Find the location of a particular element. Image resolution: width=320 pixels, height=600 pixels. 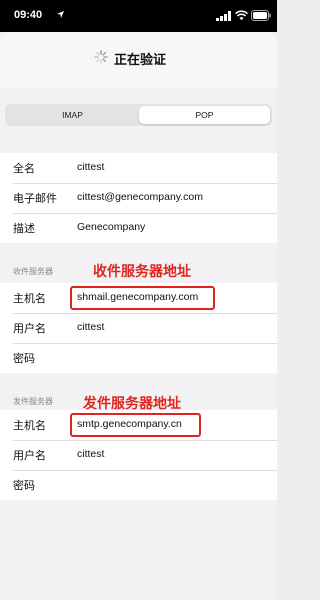

navigation-bar: 正在验证 is located at coordinates (138, 60).